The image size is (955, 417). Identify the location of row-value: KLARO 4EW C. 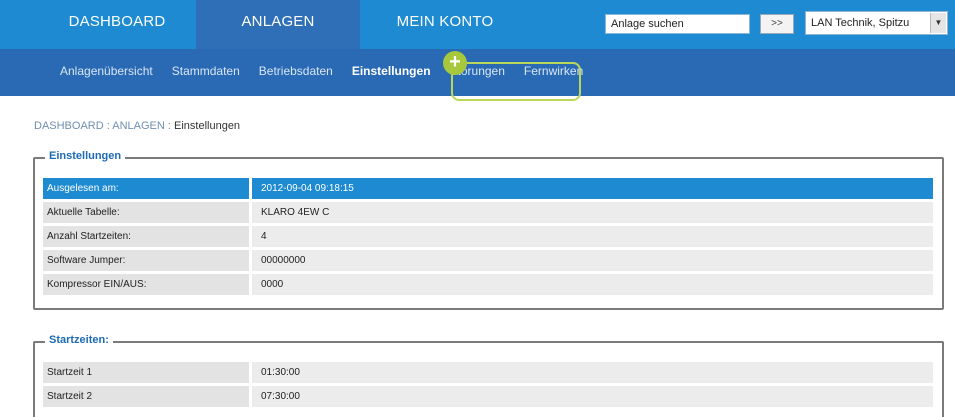
(592, 212).